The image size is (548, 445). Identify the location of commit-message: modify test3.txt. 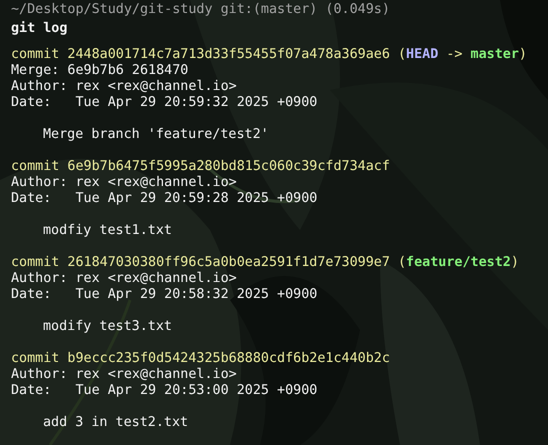
(107, 327).